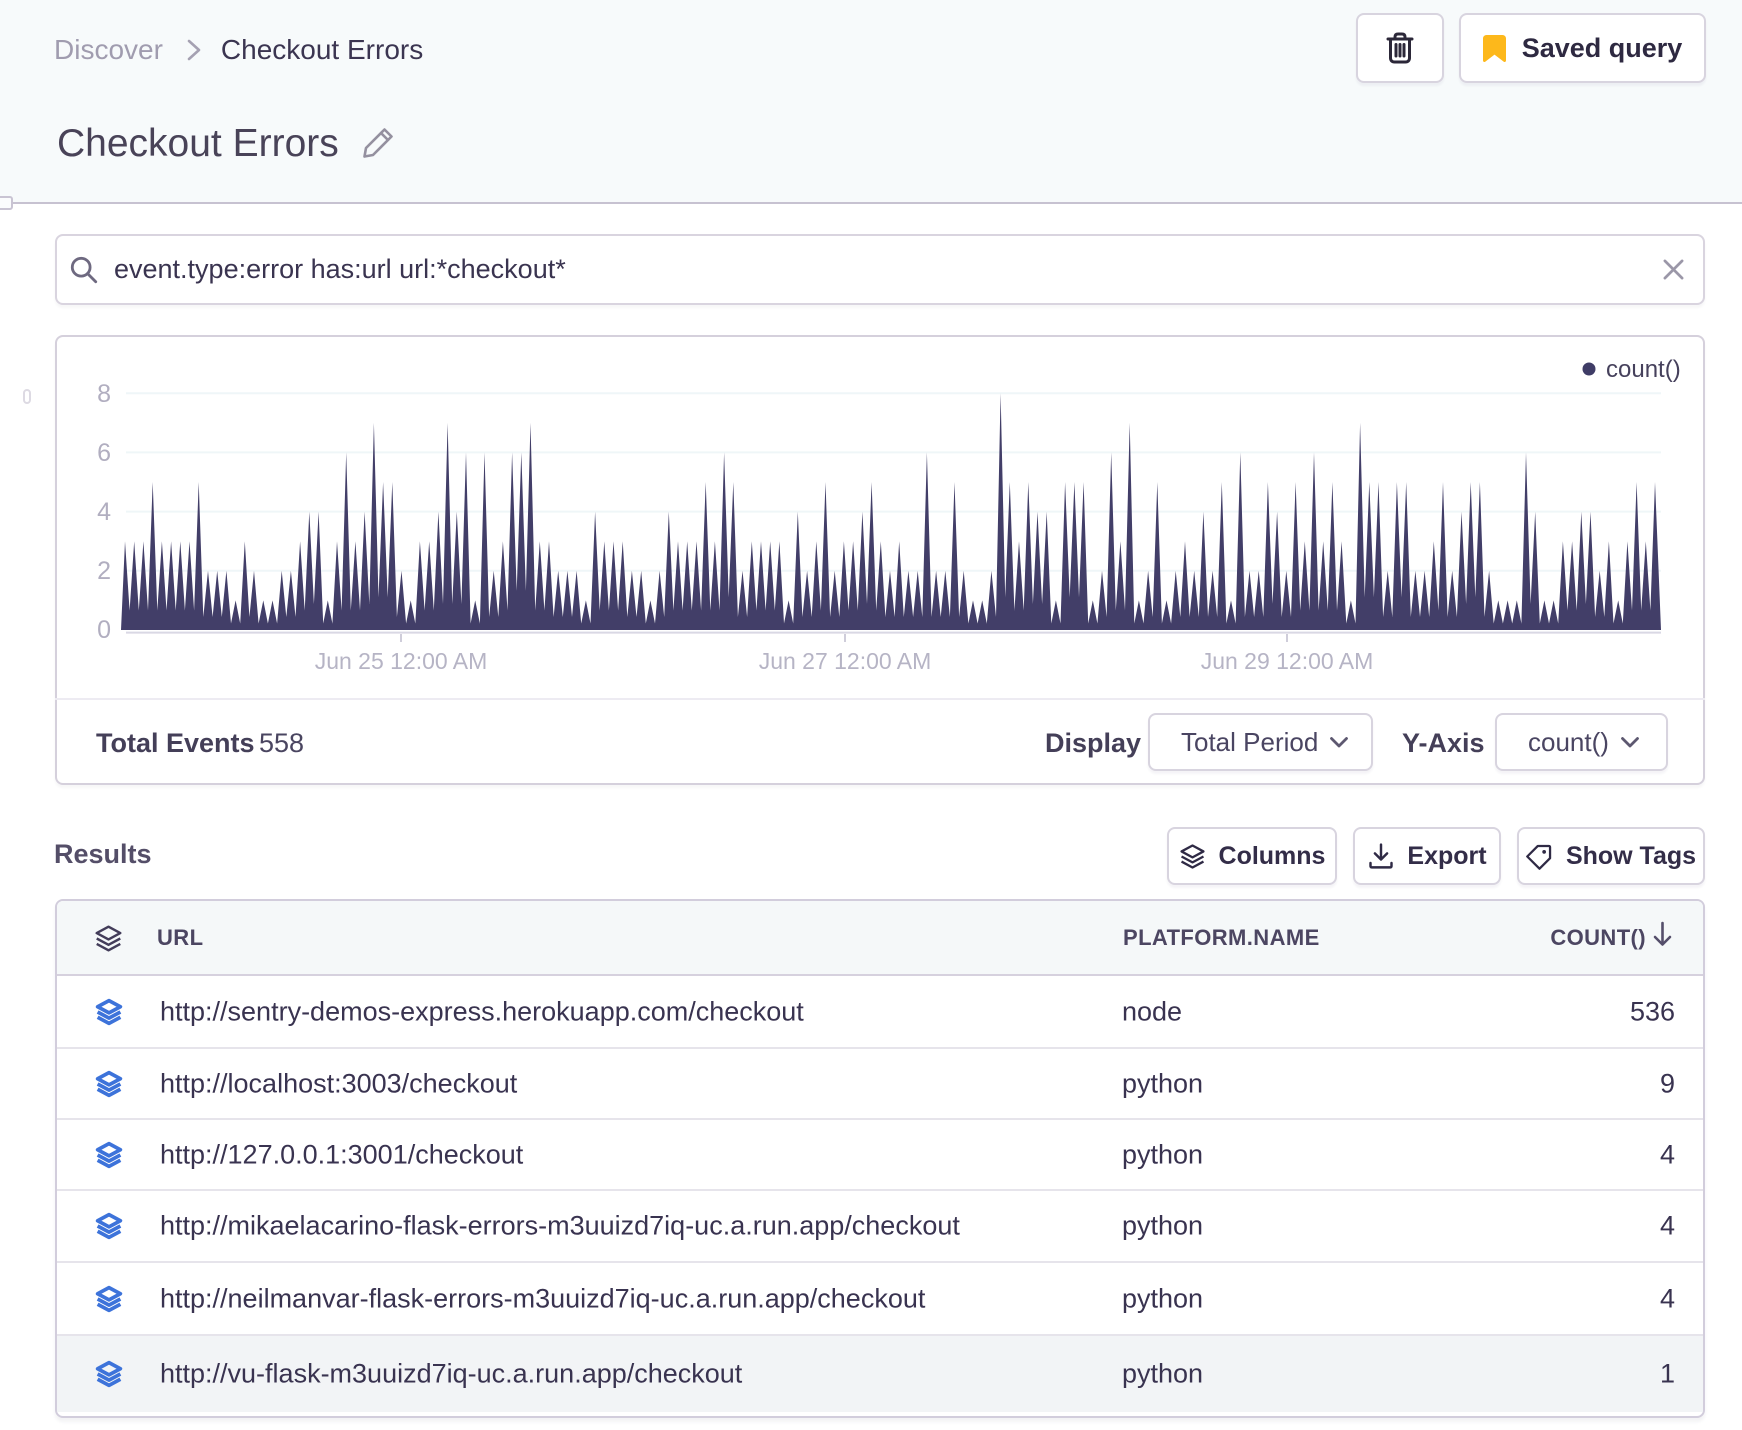 This screenshot has height=1430, width=1742. Describe the element at coordinates (1643, 369) in the screenshot. I see `svg-text: count()` at that location.